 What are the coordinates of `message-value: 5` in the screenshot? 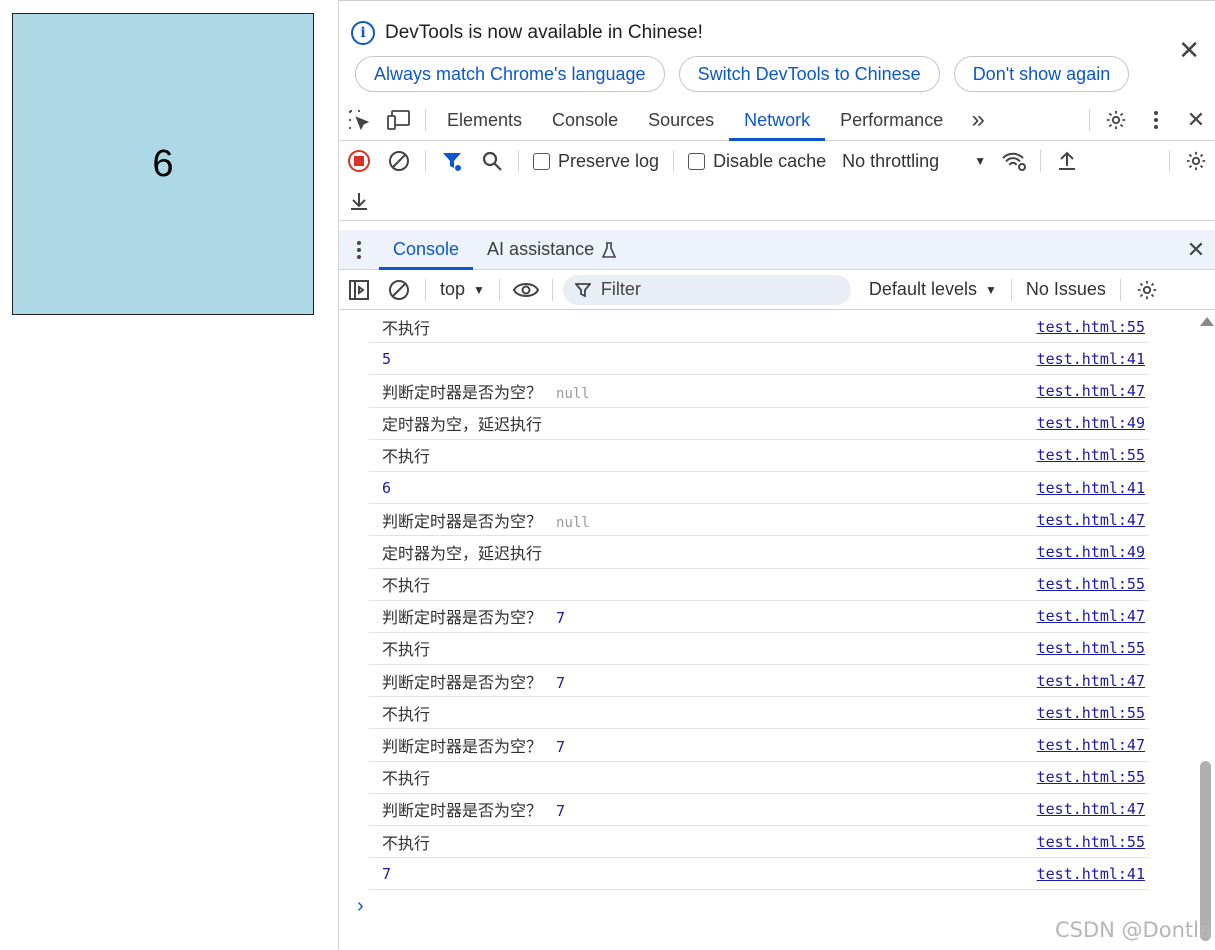 It's located at (387, 359).